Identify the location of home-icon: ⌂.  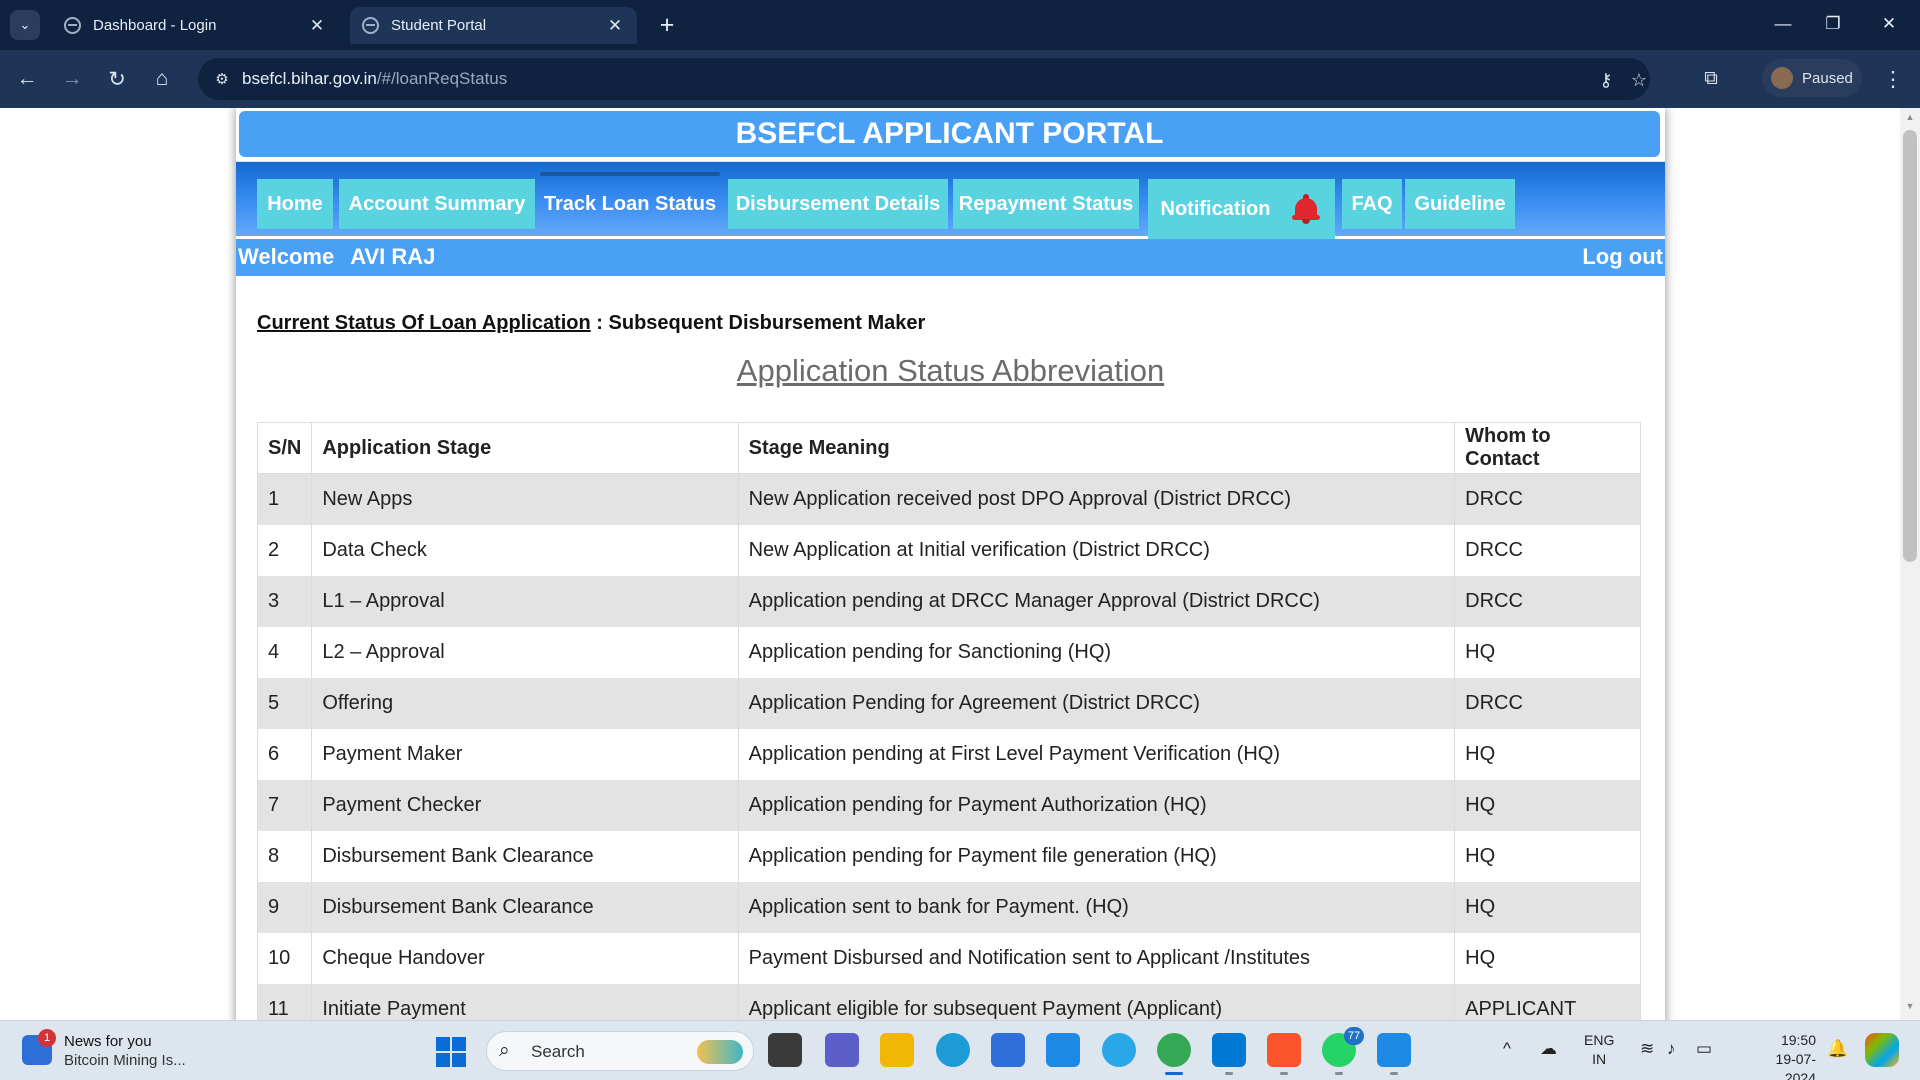
(162, 79).